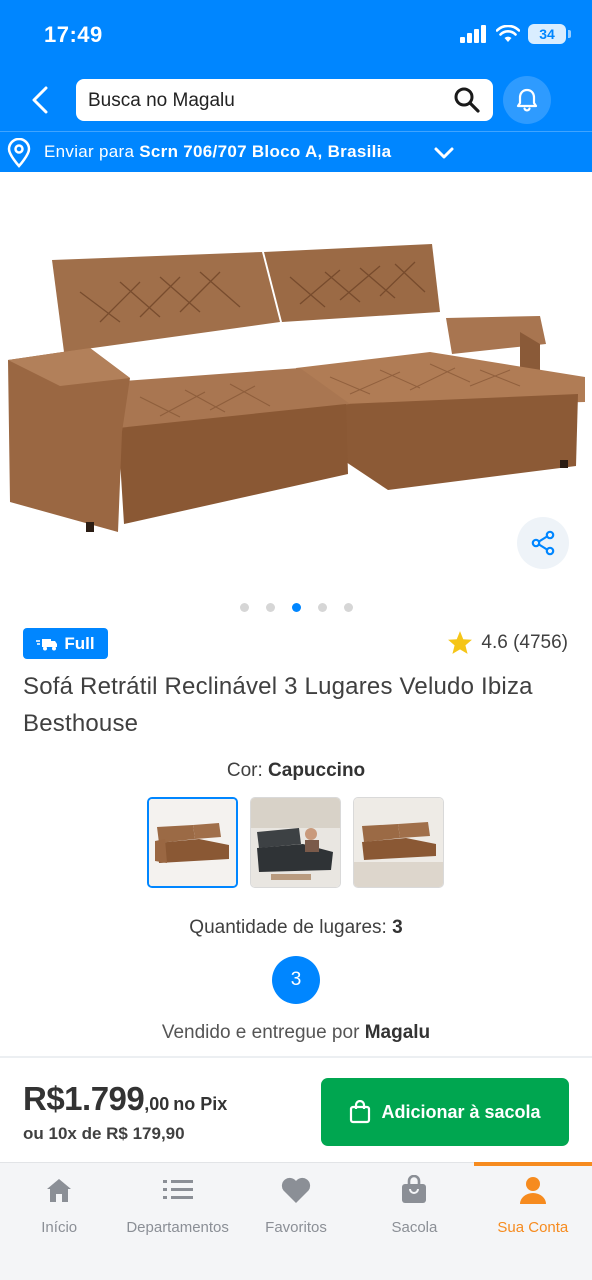  I want to click on rating-value: 4.6 (4756), so click(524, 642).